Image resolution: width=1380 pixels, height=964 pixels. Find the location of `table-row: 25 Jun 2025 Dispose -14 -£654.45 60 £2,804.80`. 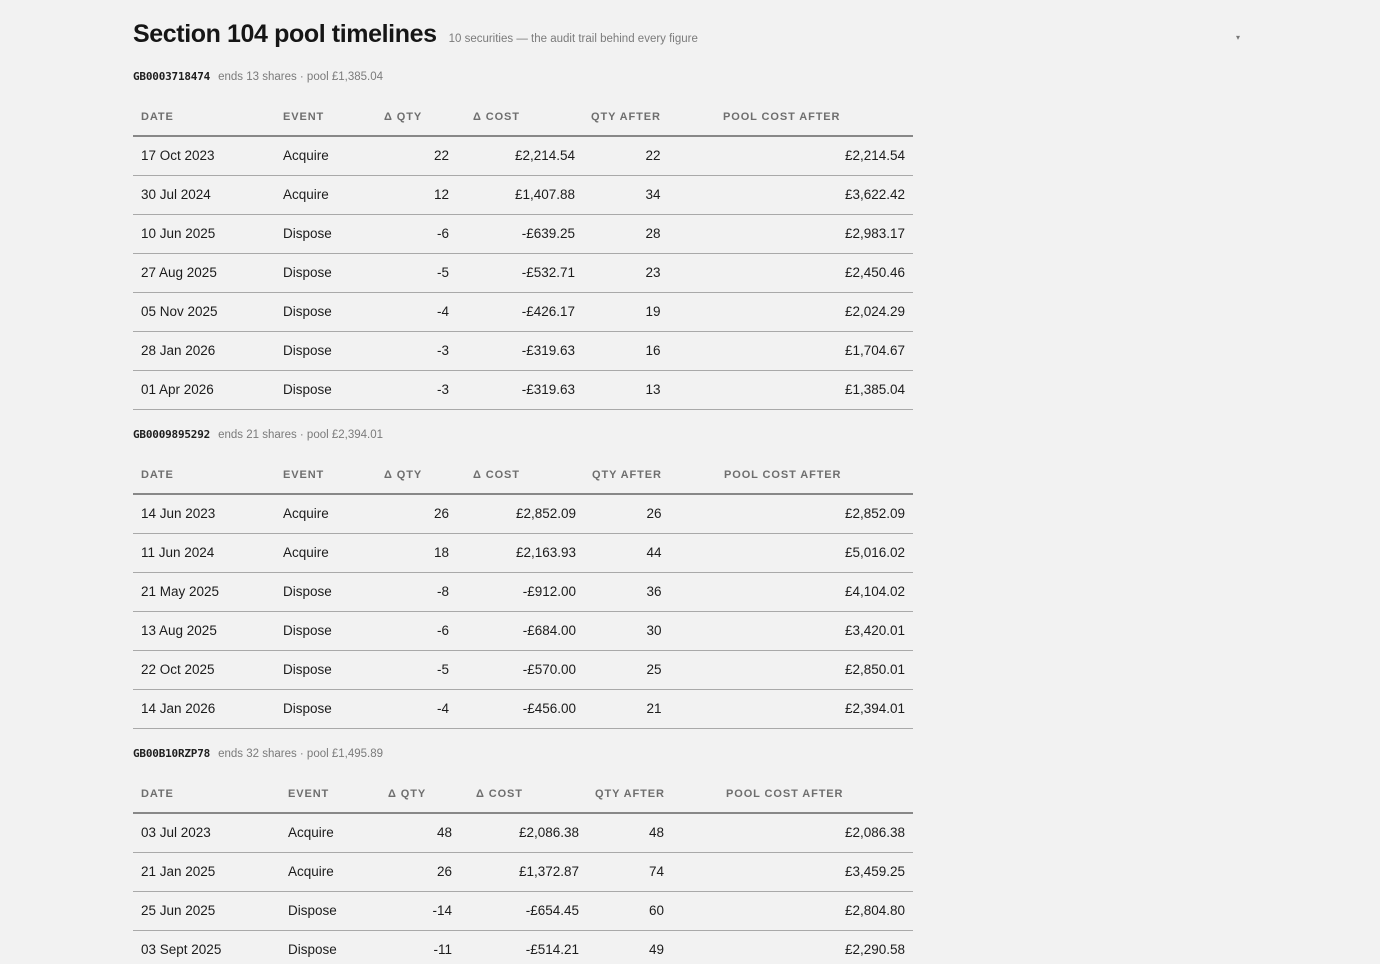

table-row: 25 Jun 2025 Dispose -14 -£654.45 60 £2,804.80 is located at coordinates (523, 911).